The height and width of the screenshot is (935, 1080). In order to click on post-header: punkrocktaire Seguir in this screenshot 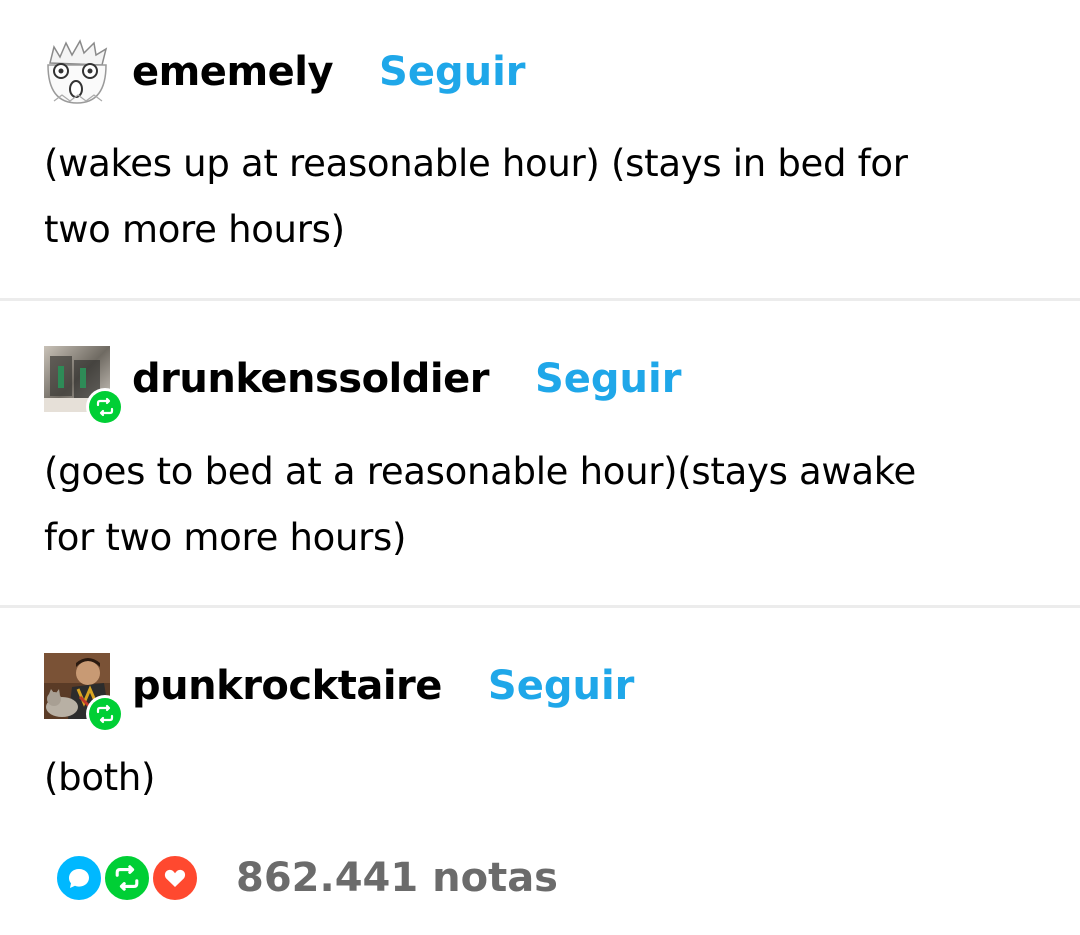, I will do `click(339, 693)`.